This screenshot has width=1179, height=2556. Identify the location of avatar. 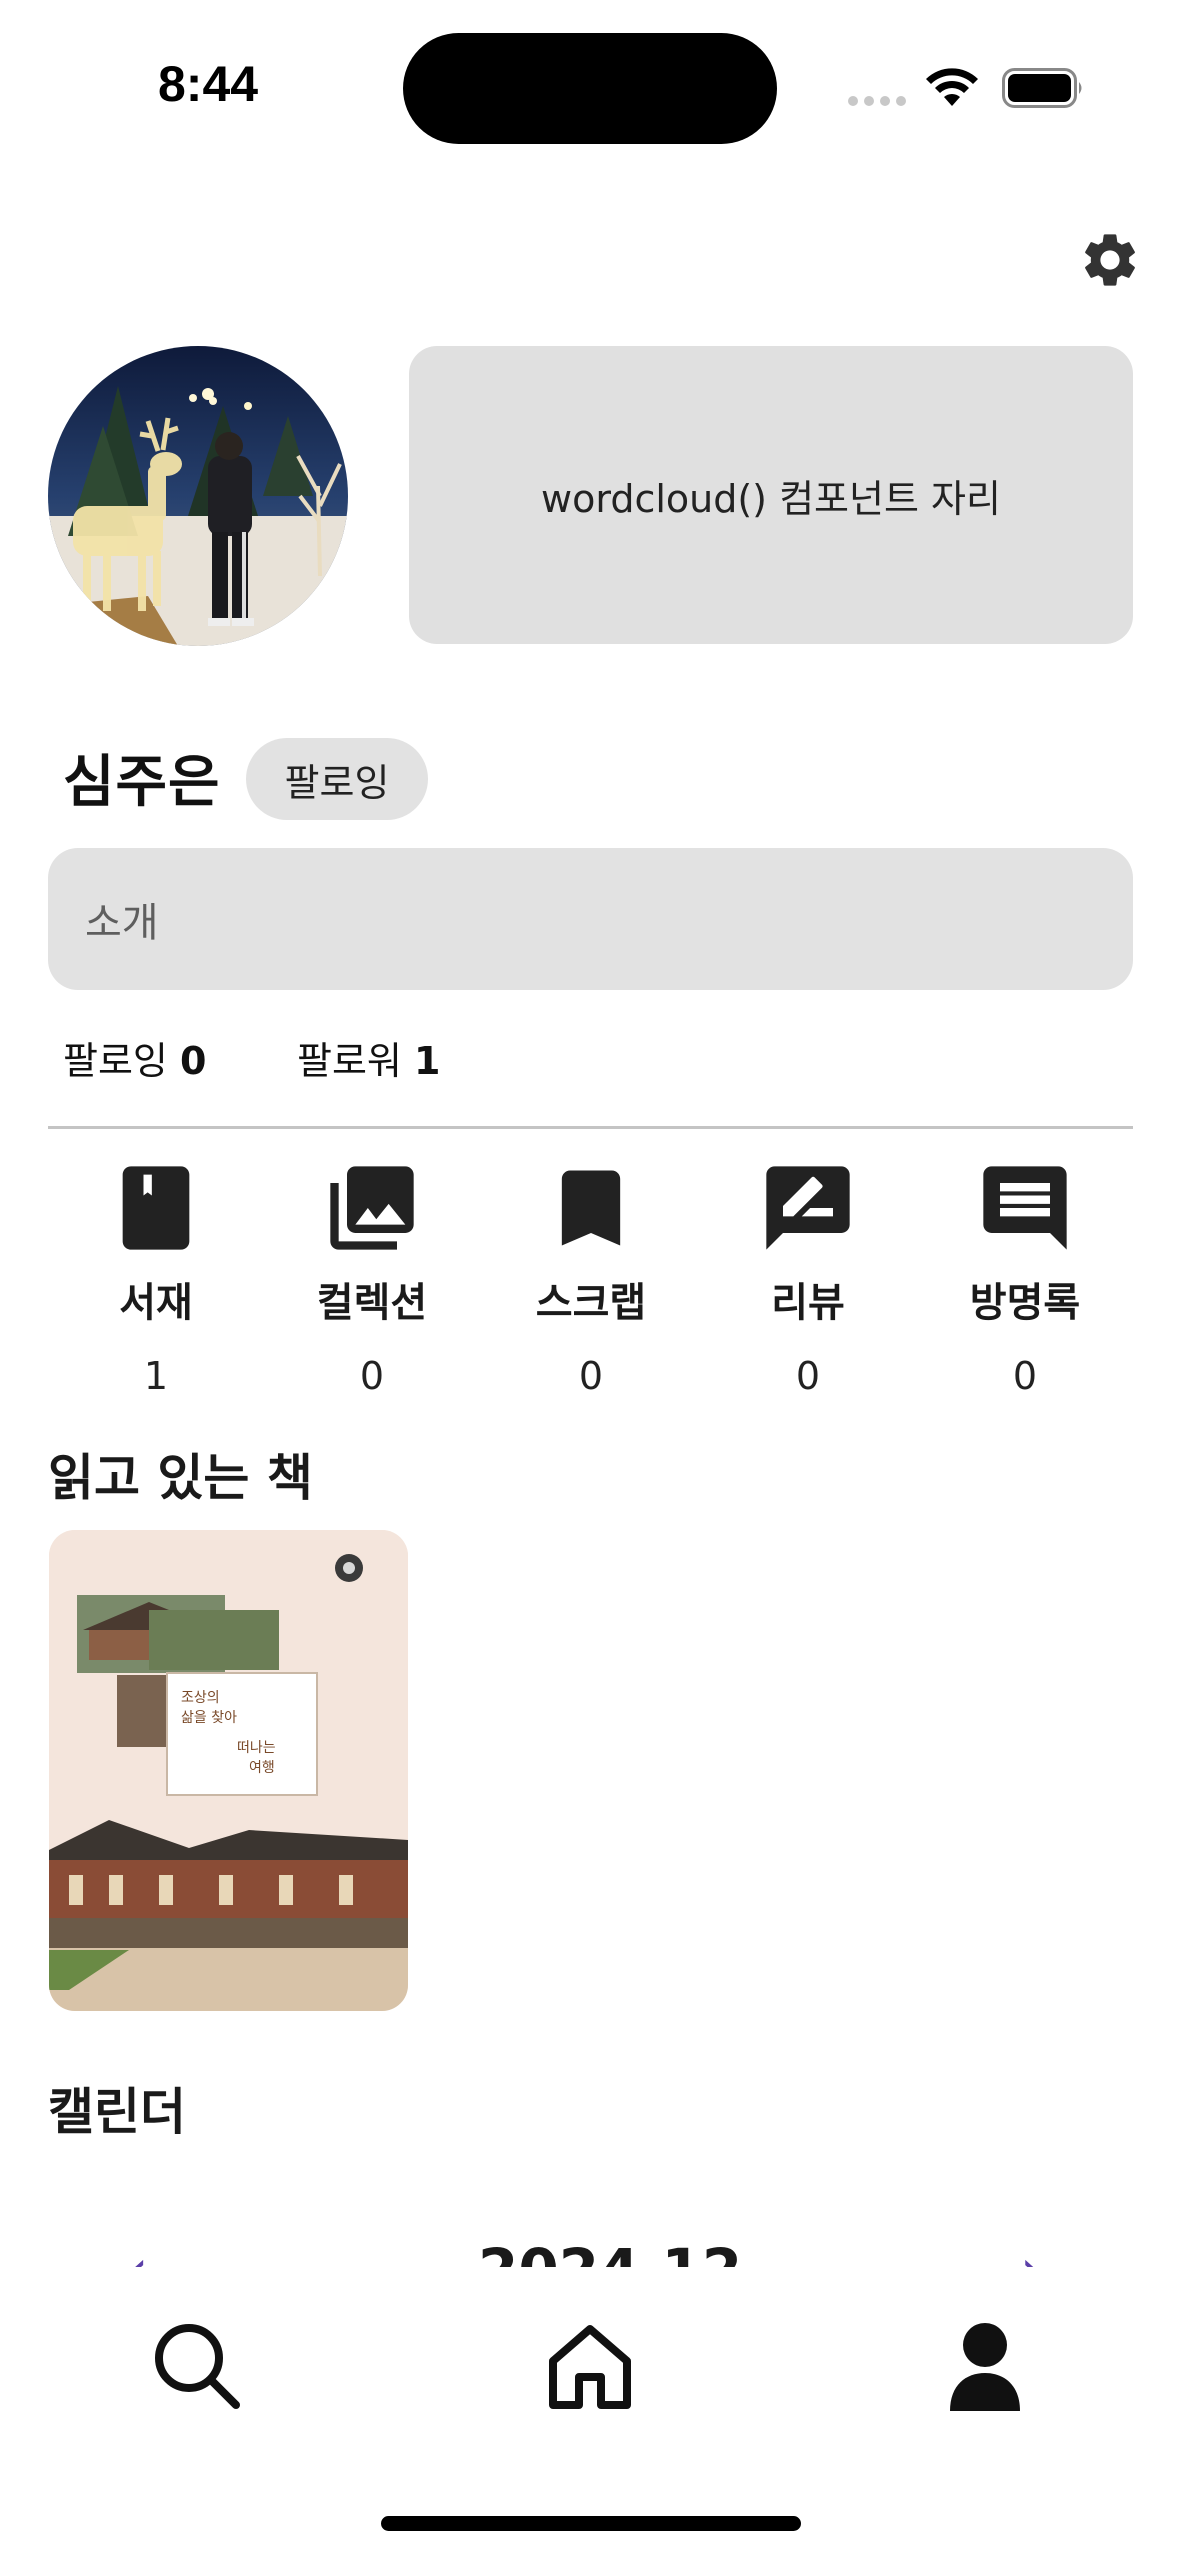
(198, 496).